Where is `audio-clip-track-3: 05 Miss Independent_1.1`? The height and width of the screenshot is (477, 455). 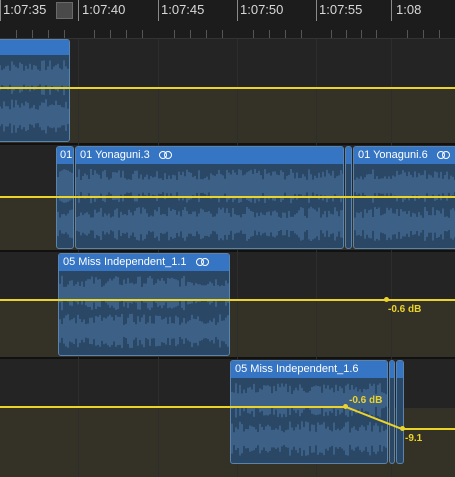
audio-clip-track-3: 05 Miss Independent_1.1 is located at coordinates (144, 304).